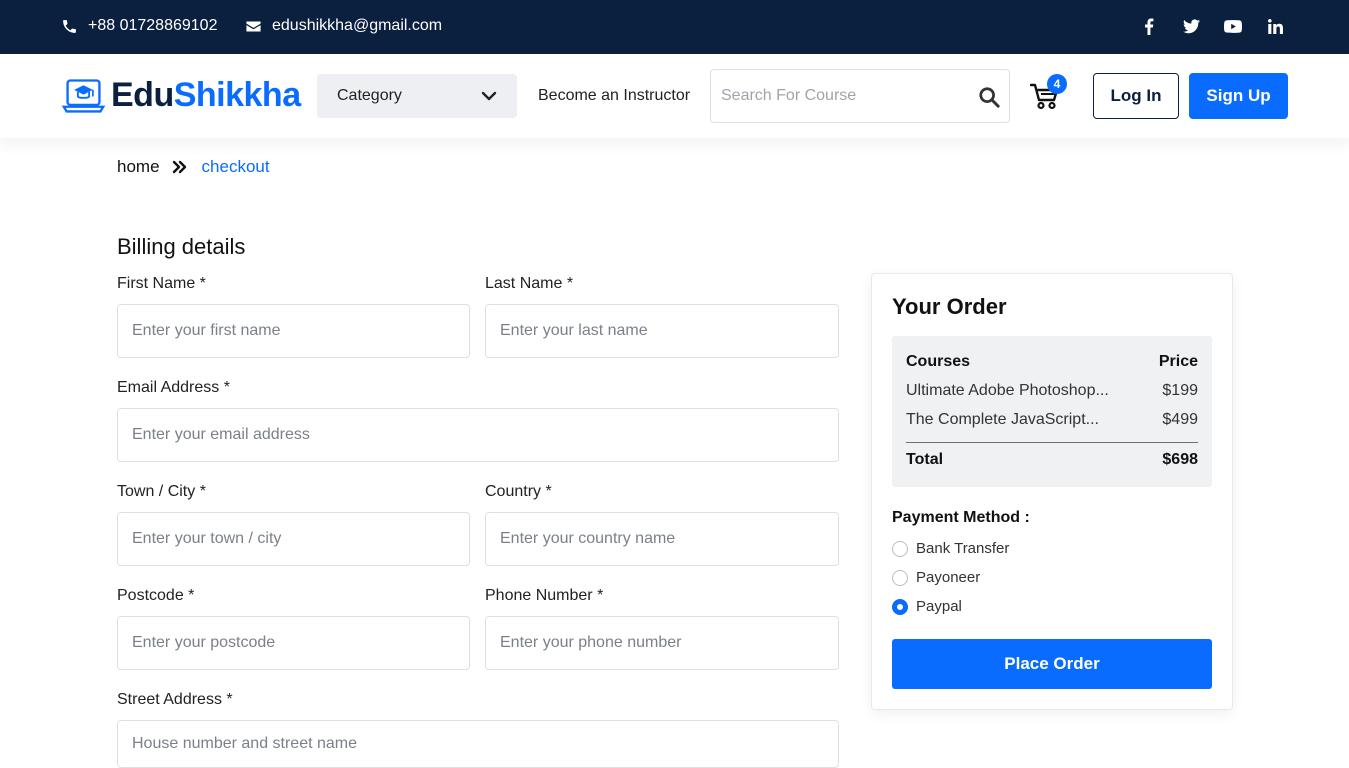  What do you see at coordinates (179, 167) in the screenshot?
I see `double-chevron-right-icon` at bounding box center [179, 167].